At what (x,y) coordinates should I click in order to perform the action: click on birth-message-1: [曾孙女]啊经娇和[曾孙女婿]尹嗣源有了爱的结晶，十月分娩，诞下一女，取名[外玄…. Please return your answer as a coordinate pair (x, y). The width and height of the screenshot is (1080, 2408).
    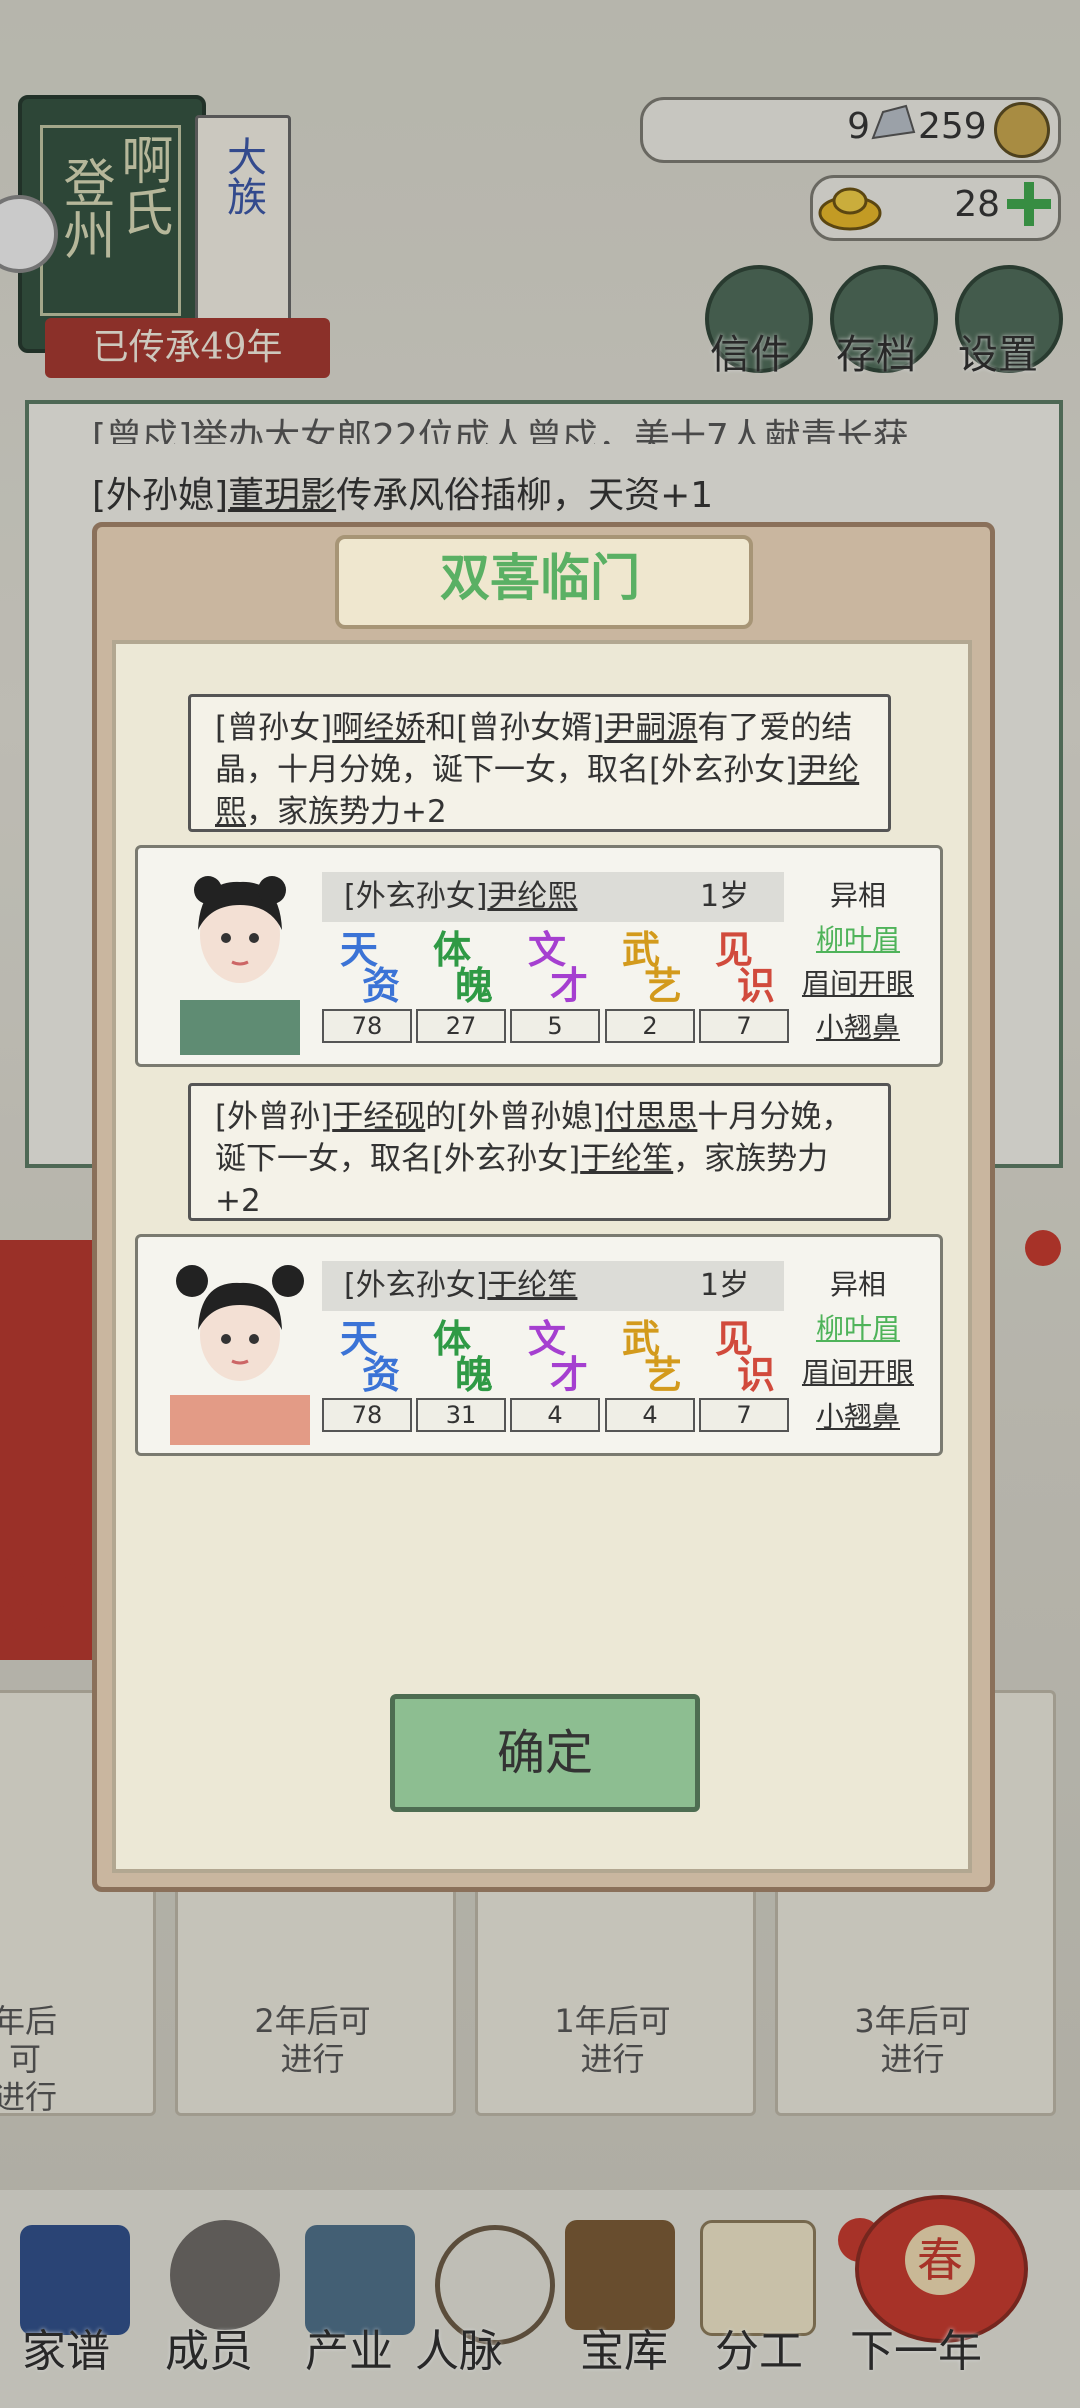
    Looking at the image, I should click on (539, 763).